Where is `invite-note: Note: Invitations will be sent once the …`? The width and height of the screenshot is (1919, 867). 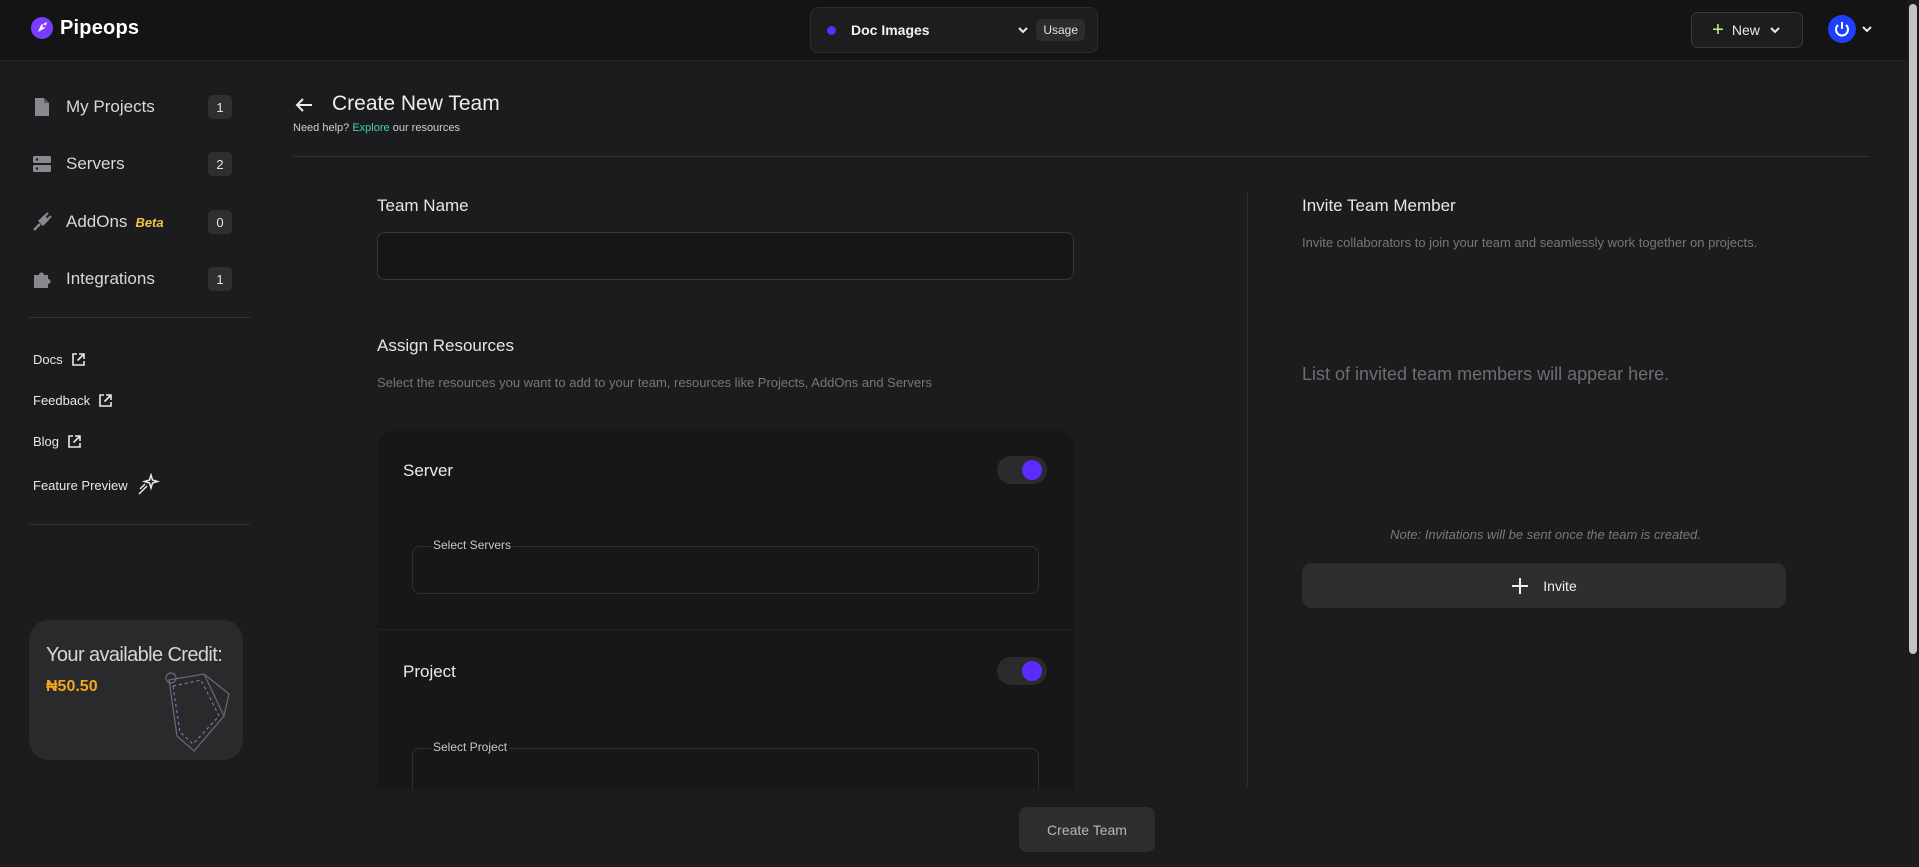
invite-note: Note: Invitations will be sent once the … is located at coordinates (1545, 534).